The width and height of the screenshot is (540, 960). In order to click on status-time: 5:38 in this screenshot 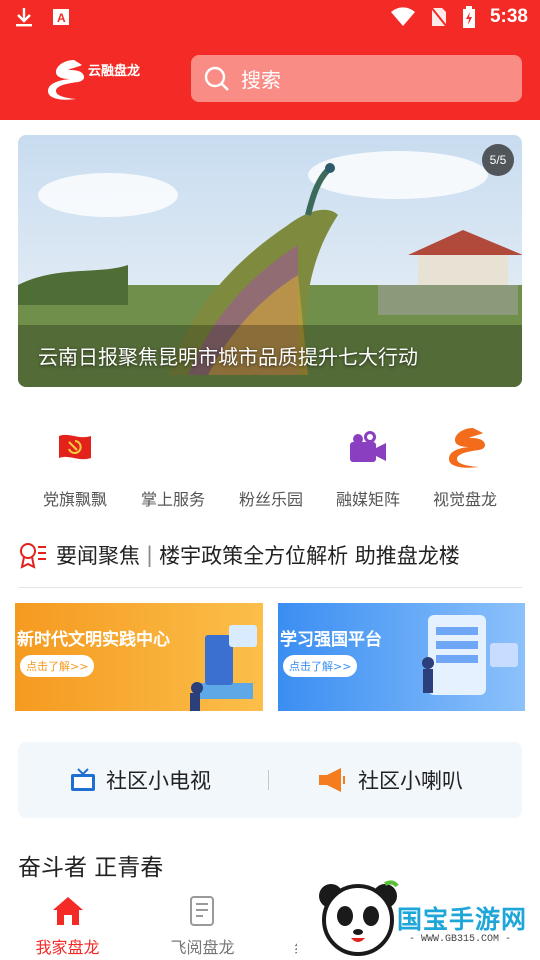, I will do `click(508, 16)`.